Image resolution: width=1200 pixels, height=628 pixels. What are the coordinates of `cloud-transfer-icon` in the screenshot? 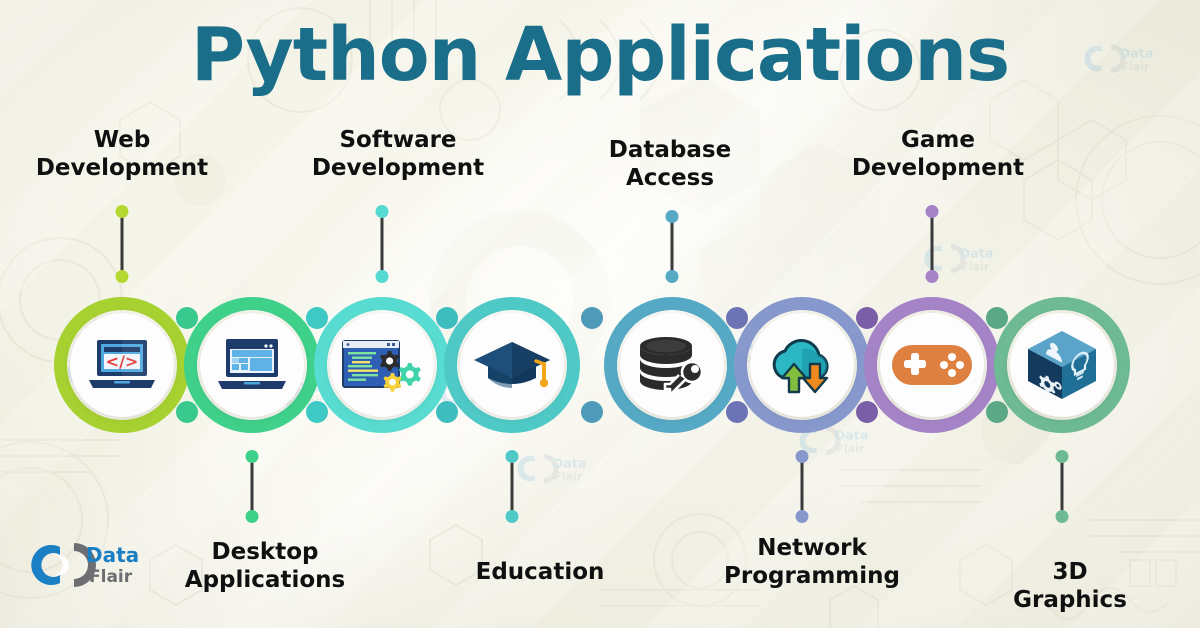 It's located at (802, 365).